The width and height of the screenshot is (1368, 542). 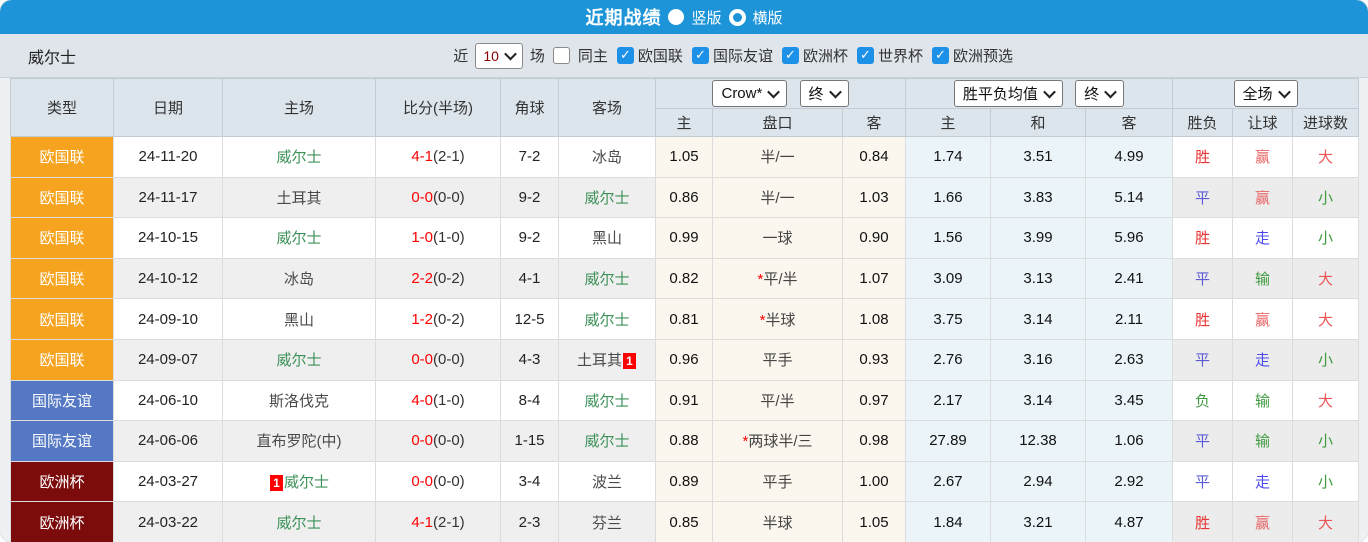 What do you see at coordinates (438, 400) in the screenshot?
I see `score-cell: 4-0(1-0)` at bounding box center [438, 400].